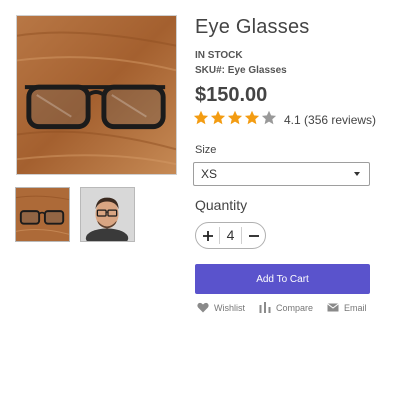  Describe the element at coordinates (206, 150) in the screenshot. I see `size-label: Size` at that location.